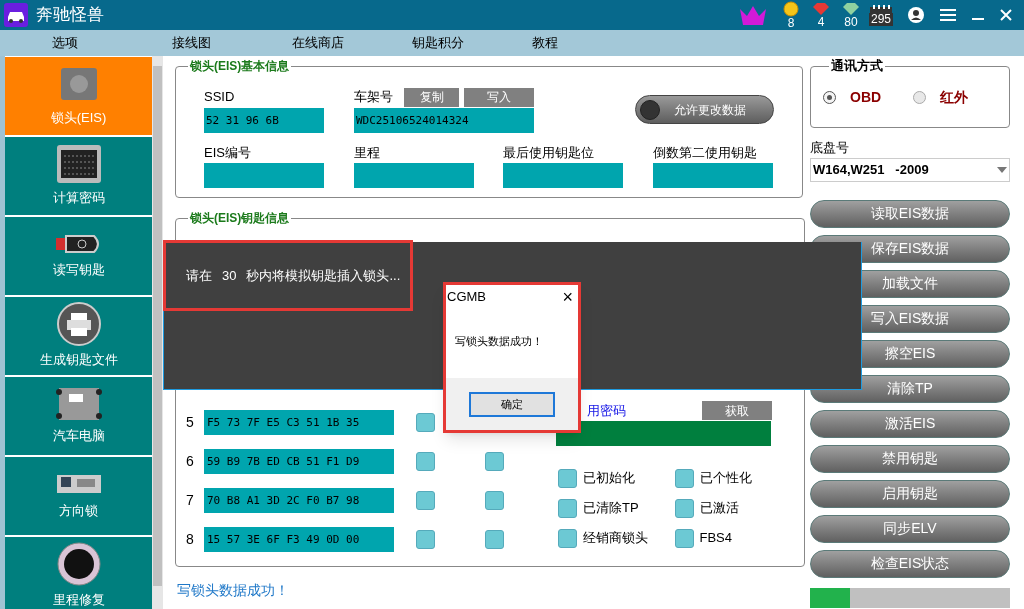 The width and height of the screenshot is (1024, 609). Describe the element at coordinates (954, 97) in the screenshot. I see `radio-label: 红外` at that location.